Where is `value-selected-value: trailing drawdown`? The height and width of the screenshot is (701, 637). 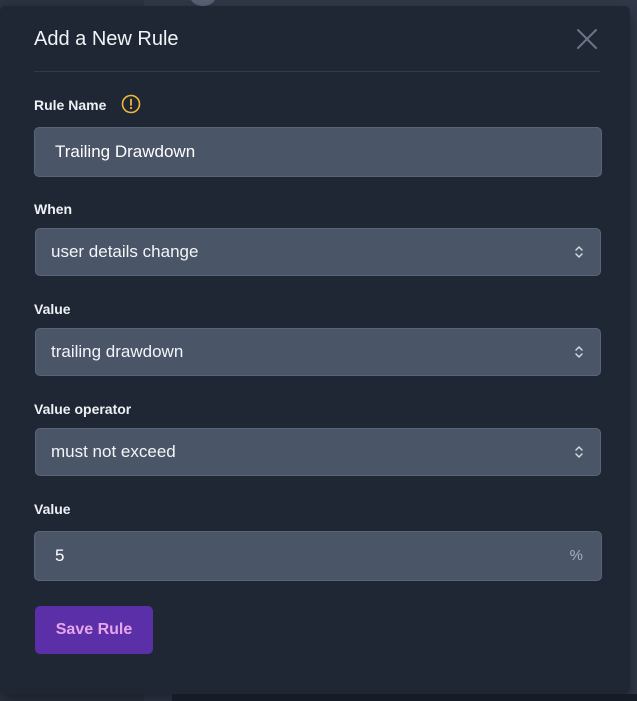 value-selected-value: trailing drawdown is located at coordinates (117, 351).